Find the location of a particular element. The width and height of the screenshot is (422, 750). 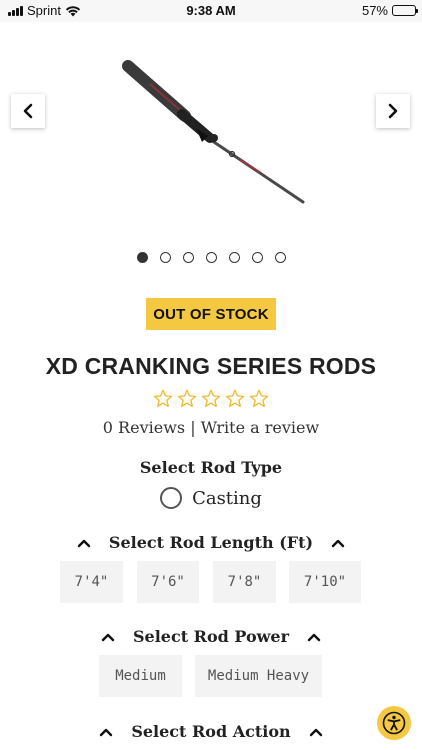

rod-length-option: 7'4" is located at coordinates (91, 582).